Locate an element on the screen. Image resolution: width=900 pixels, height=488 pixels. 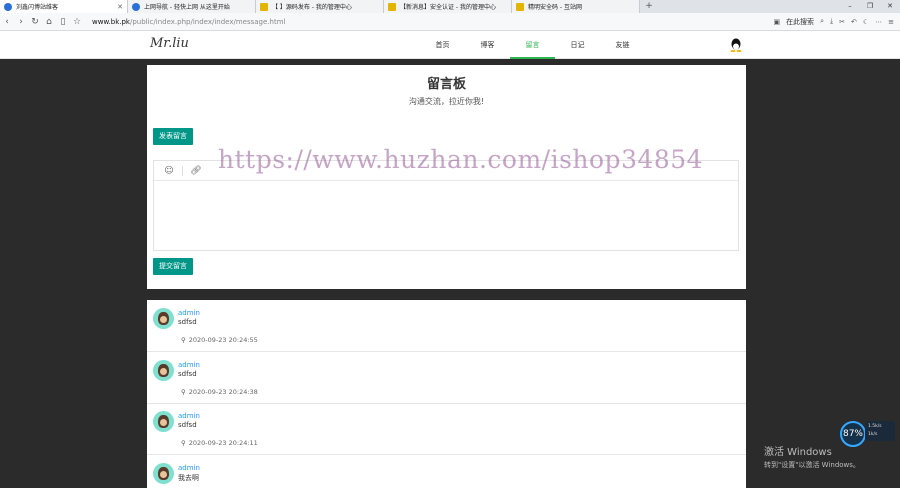
submit-message-button: 提交留言 is located at coordinates (173, 266).